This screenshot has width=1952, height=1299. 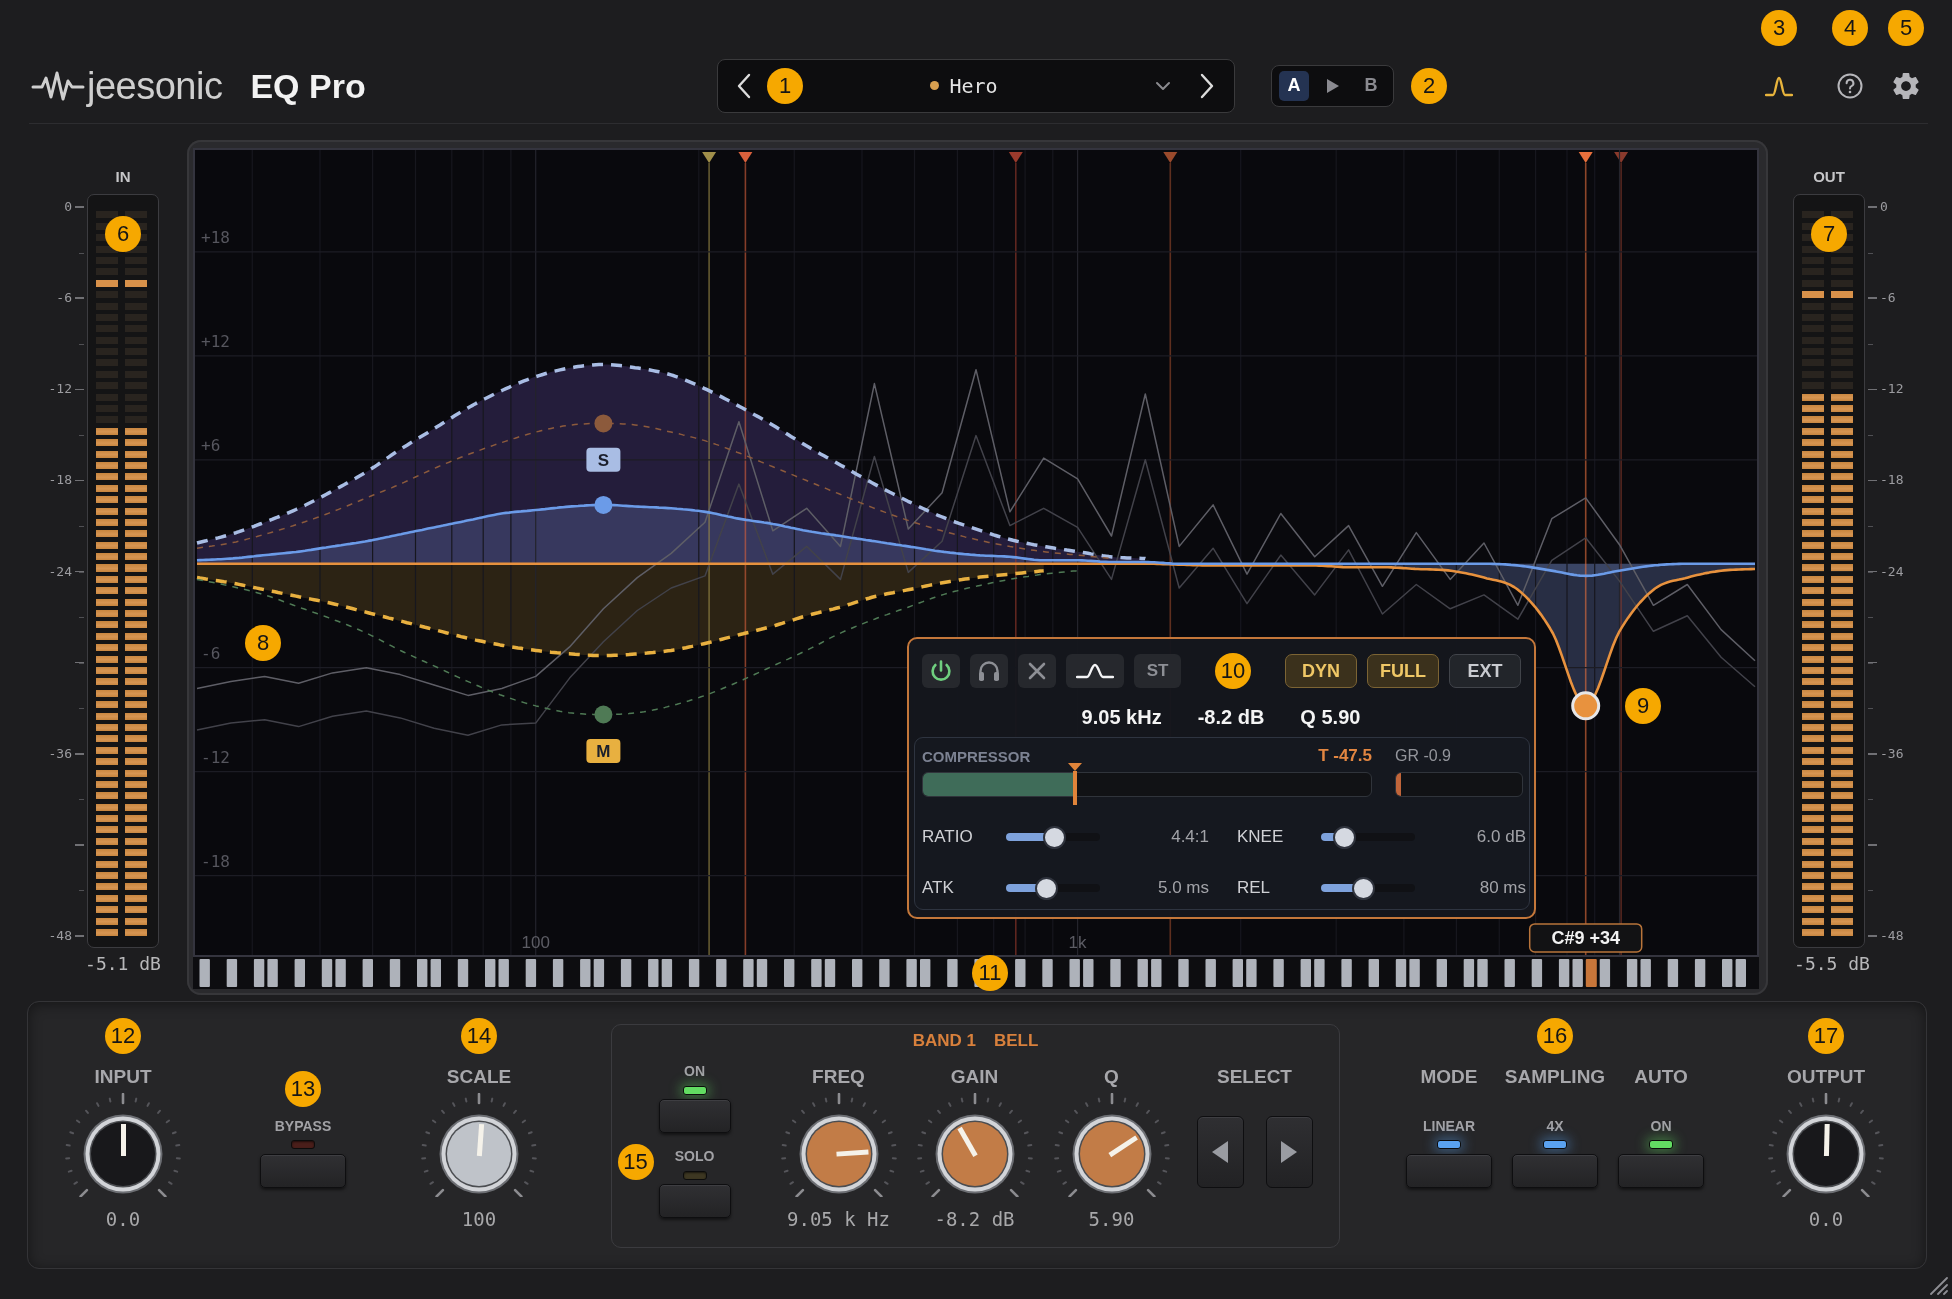 What do you see at coordinates (1485, 671) in the screenshot?
I see `toggle-button: EXT` at bounding box center [1485, 671].